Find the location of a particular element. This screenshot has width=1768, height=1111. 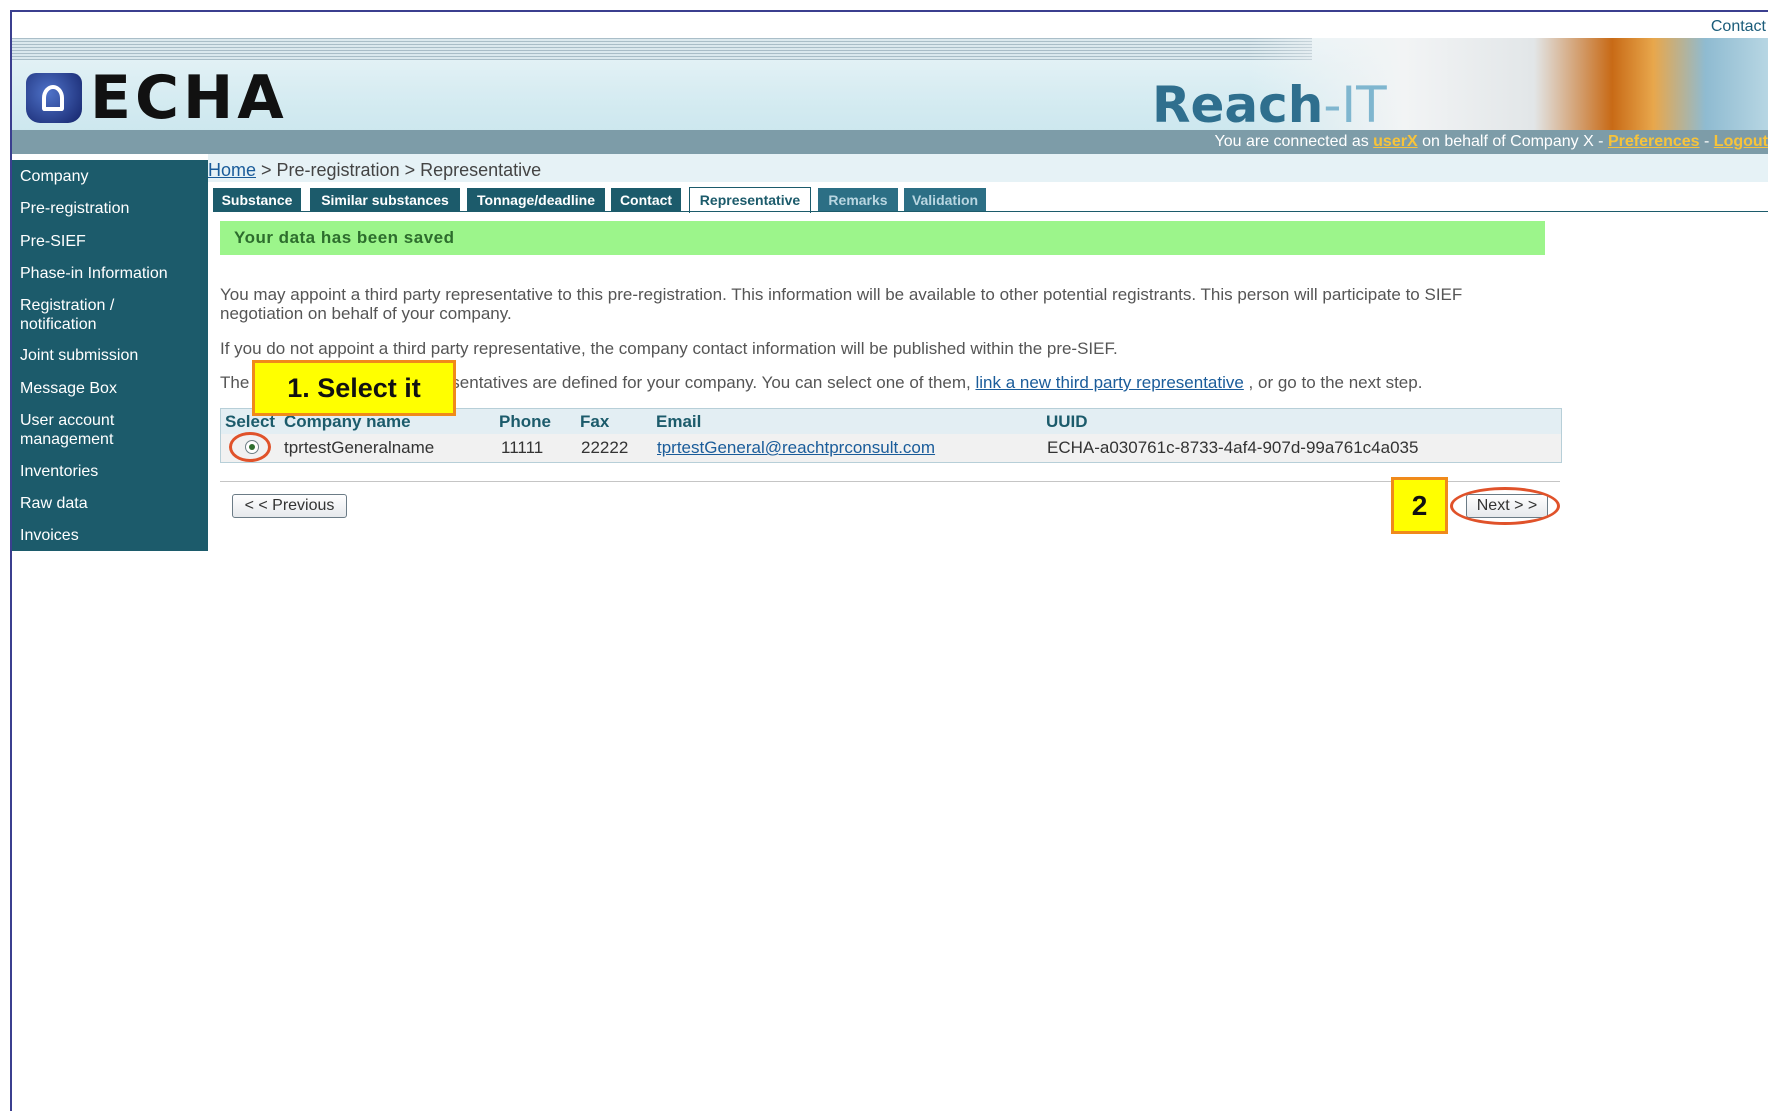

col-email: Email is located at coordinates (679, 421).